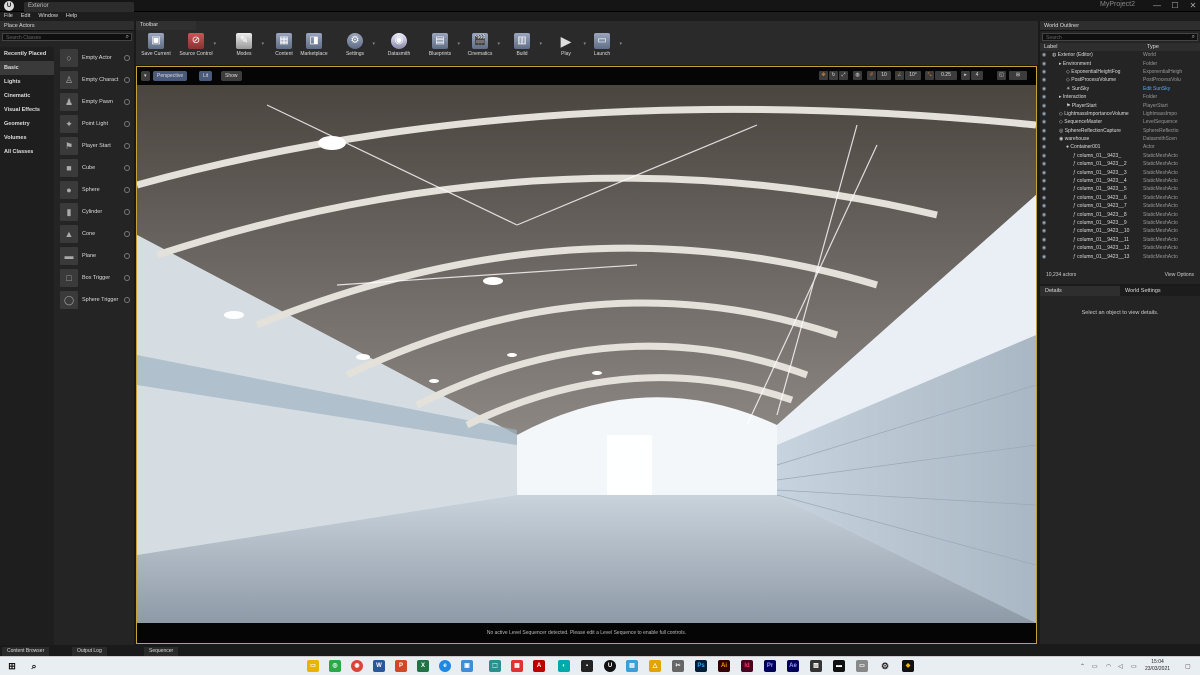  What do you see at coordinates (467, 666) in the screenshot?
I see `photos-icon: ▣` at bounding box center [467, 666].